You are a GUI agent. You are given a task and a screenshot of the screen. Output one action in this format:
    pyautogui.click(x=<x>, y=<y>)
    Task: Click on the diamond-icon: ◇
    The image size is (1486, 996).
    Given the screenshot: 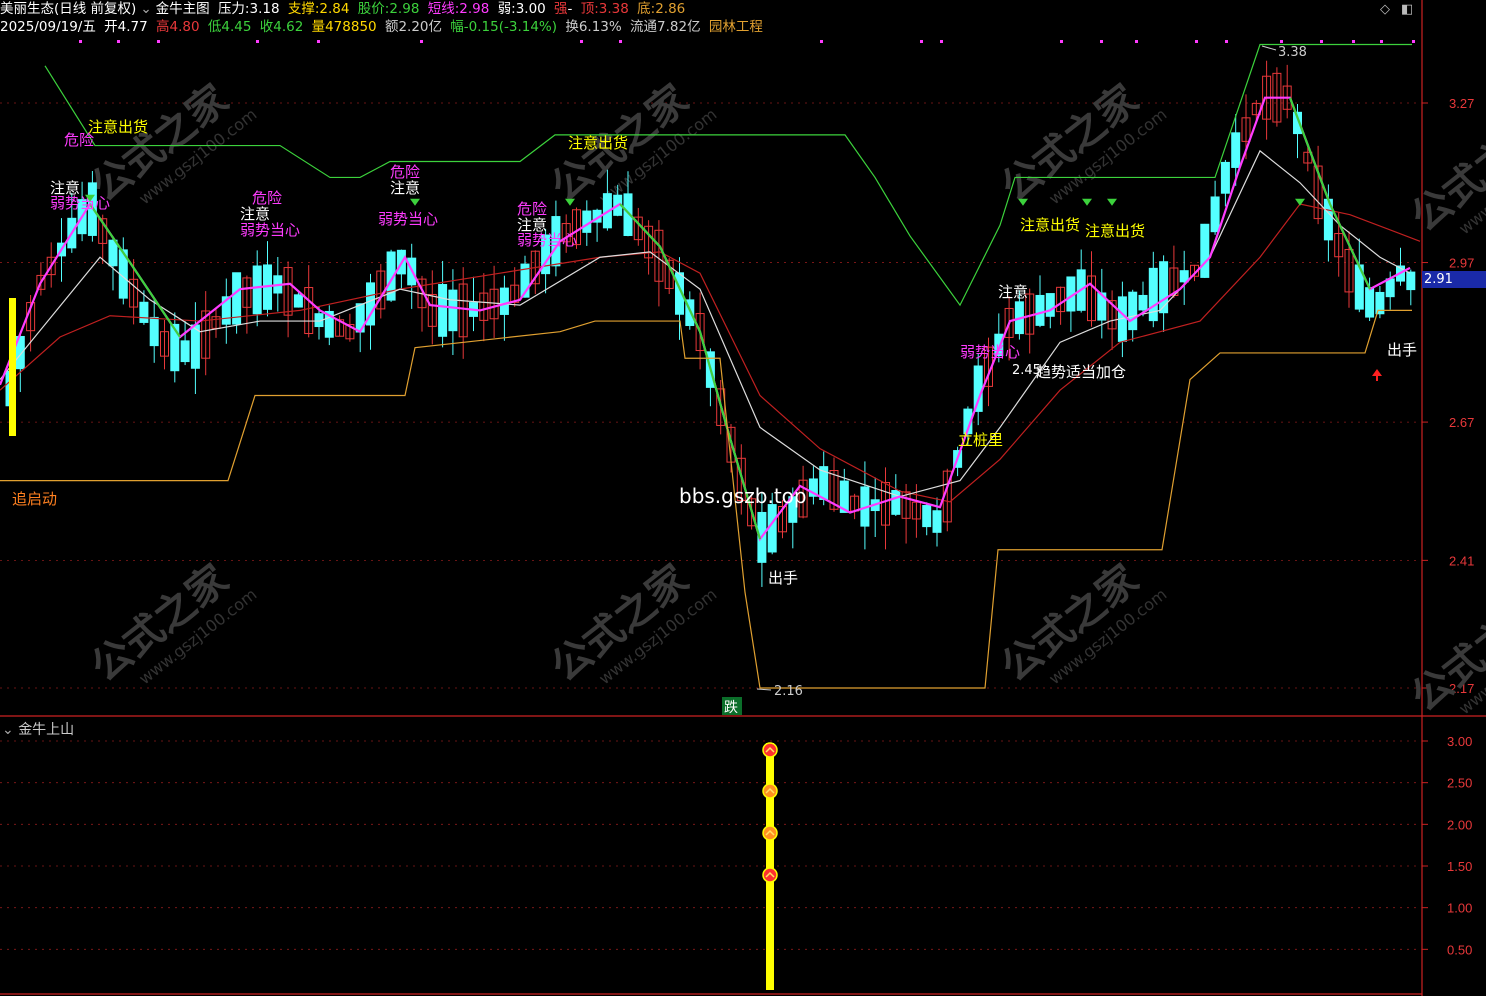 What is the action you would take?
    pyautogui.click(x=1385, y=9)
    